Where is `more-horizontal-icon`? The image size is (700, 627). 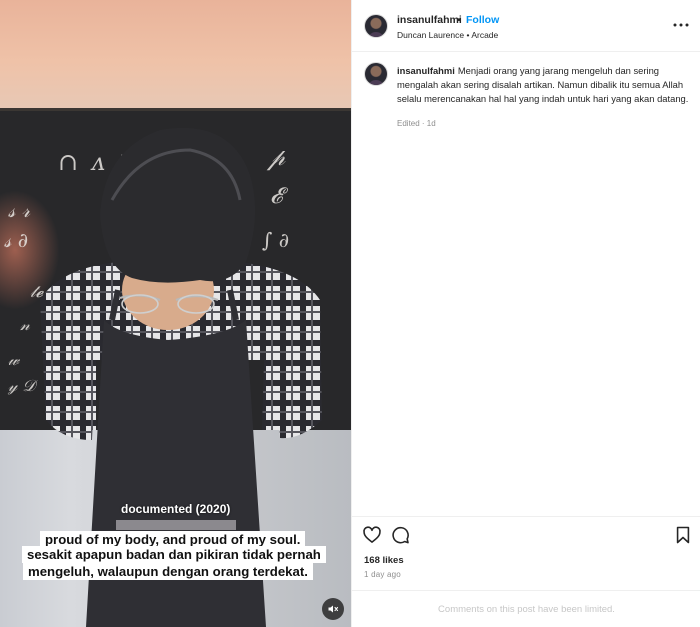 more-horizontal-icon is located at coordinates (681, 25).